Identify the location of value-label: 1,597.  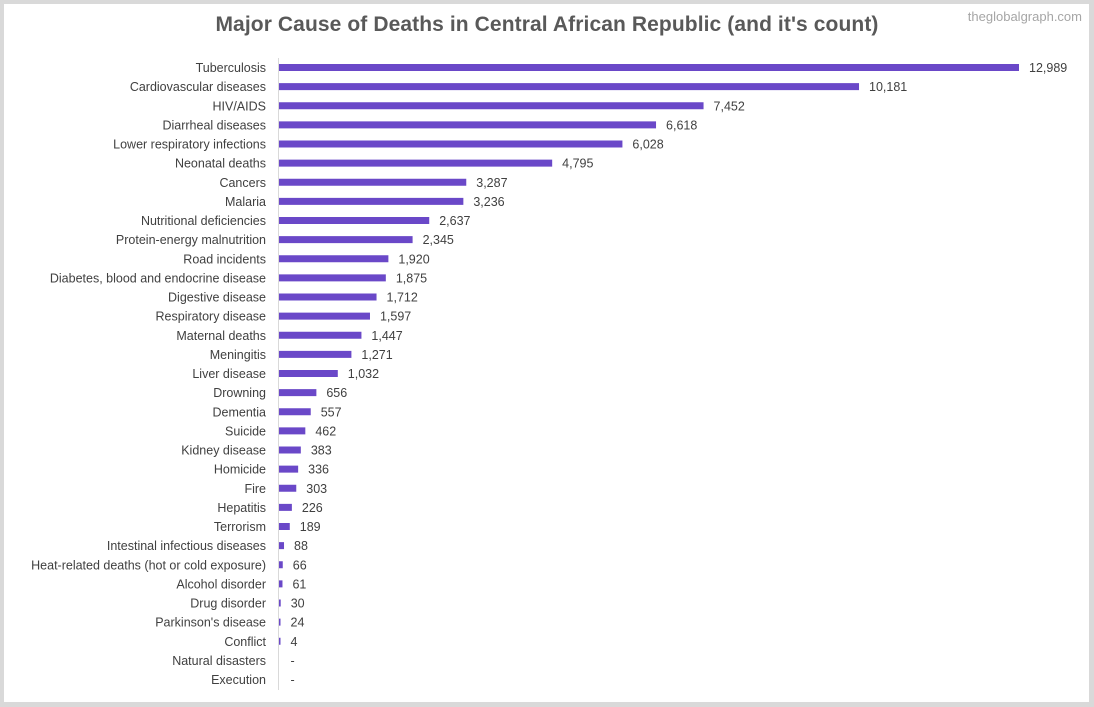
(395, 317).